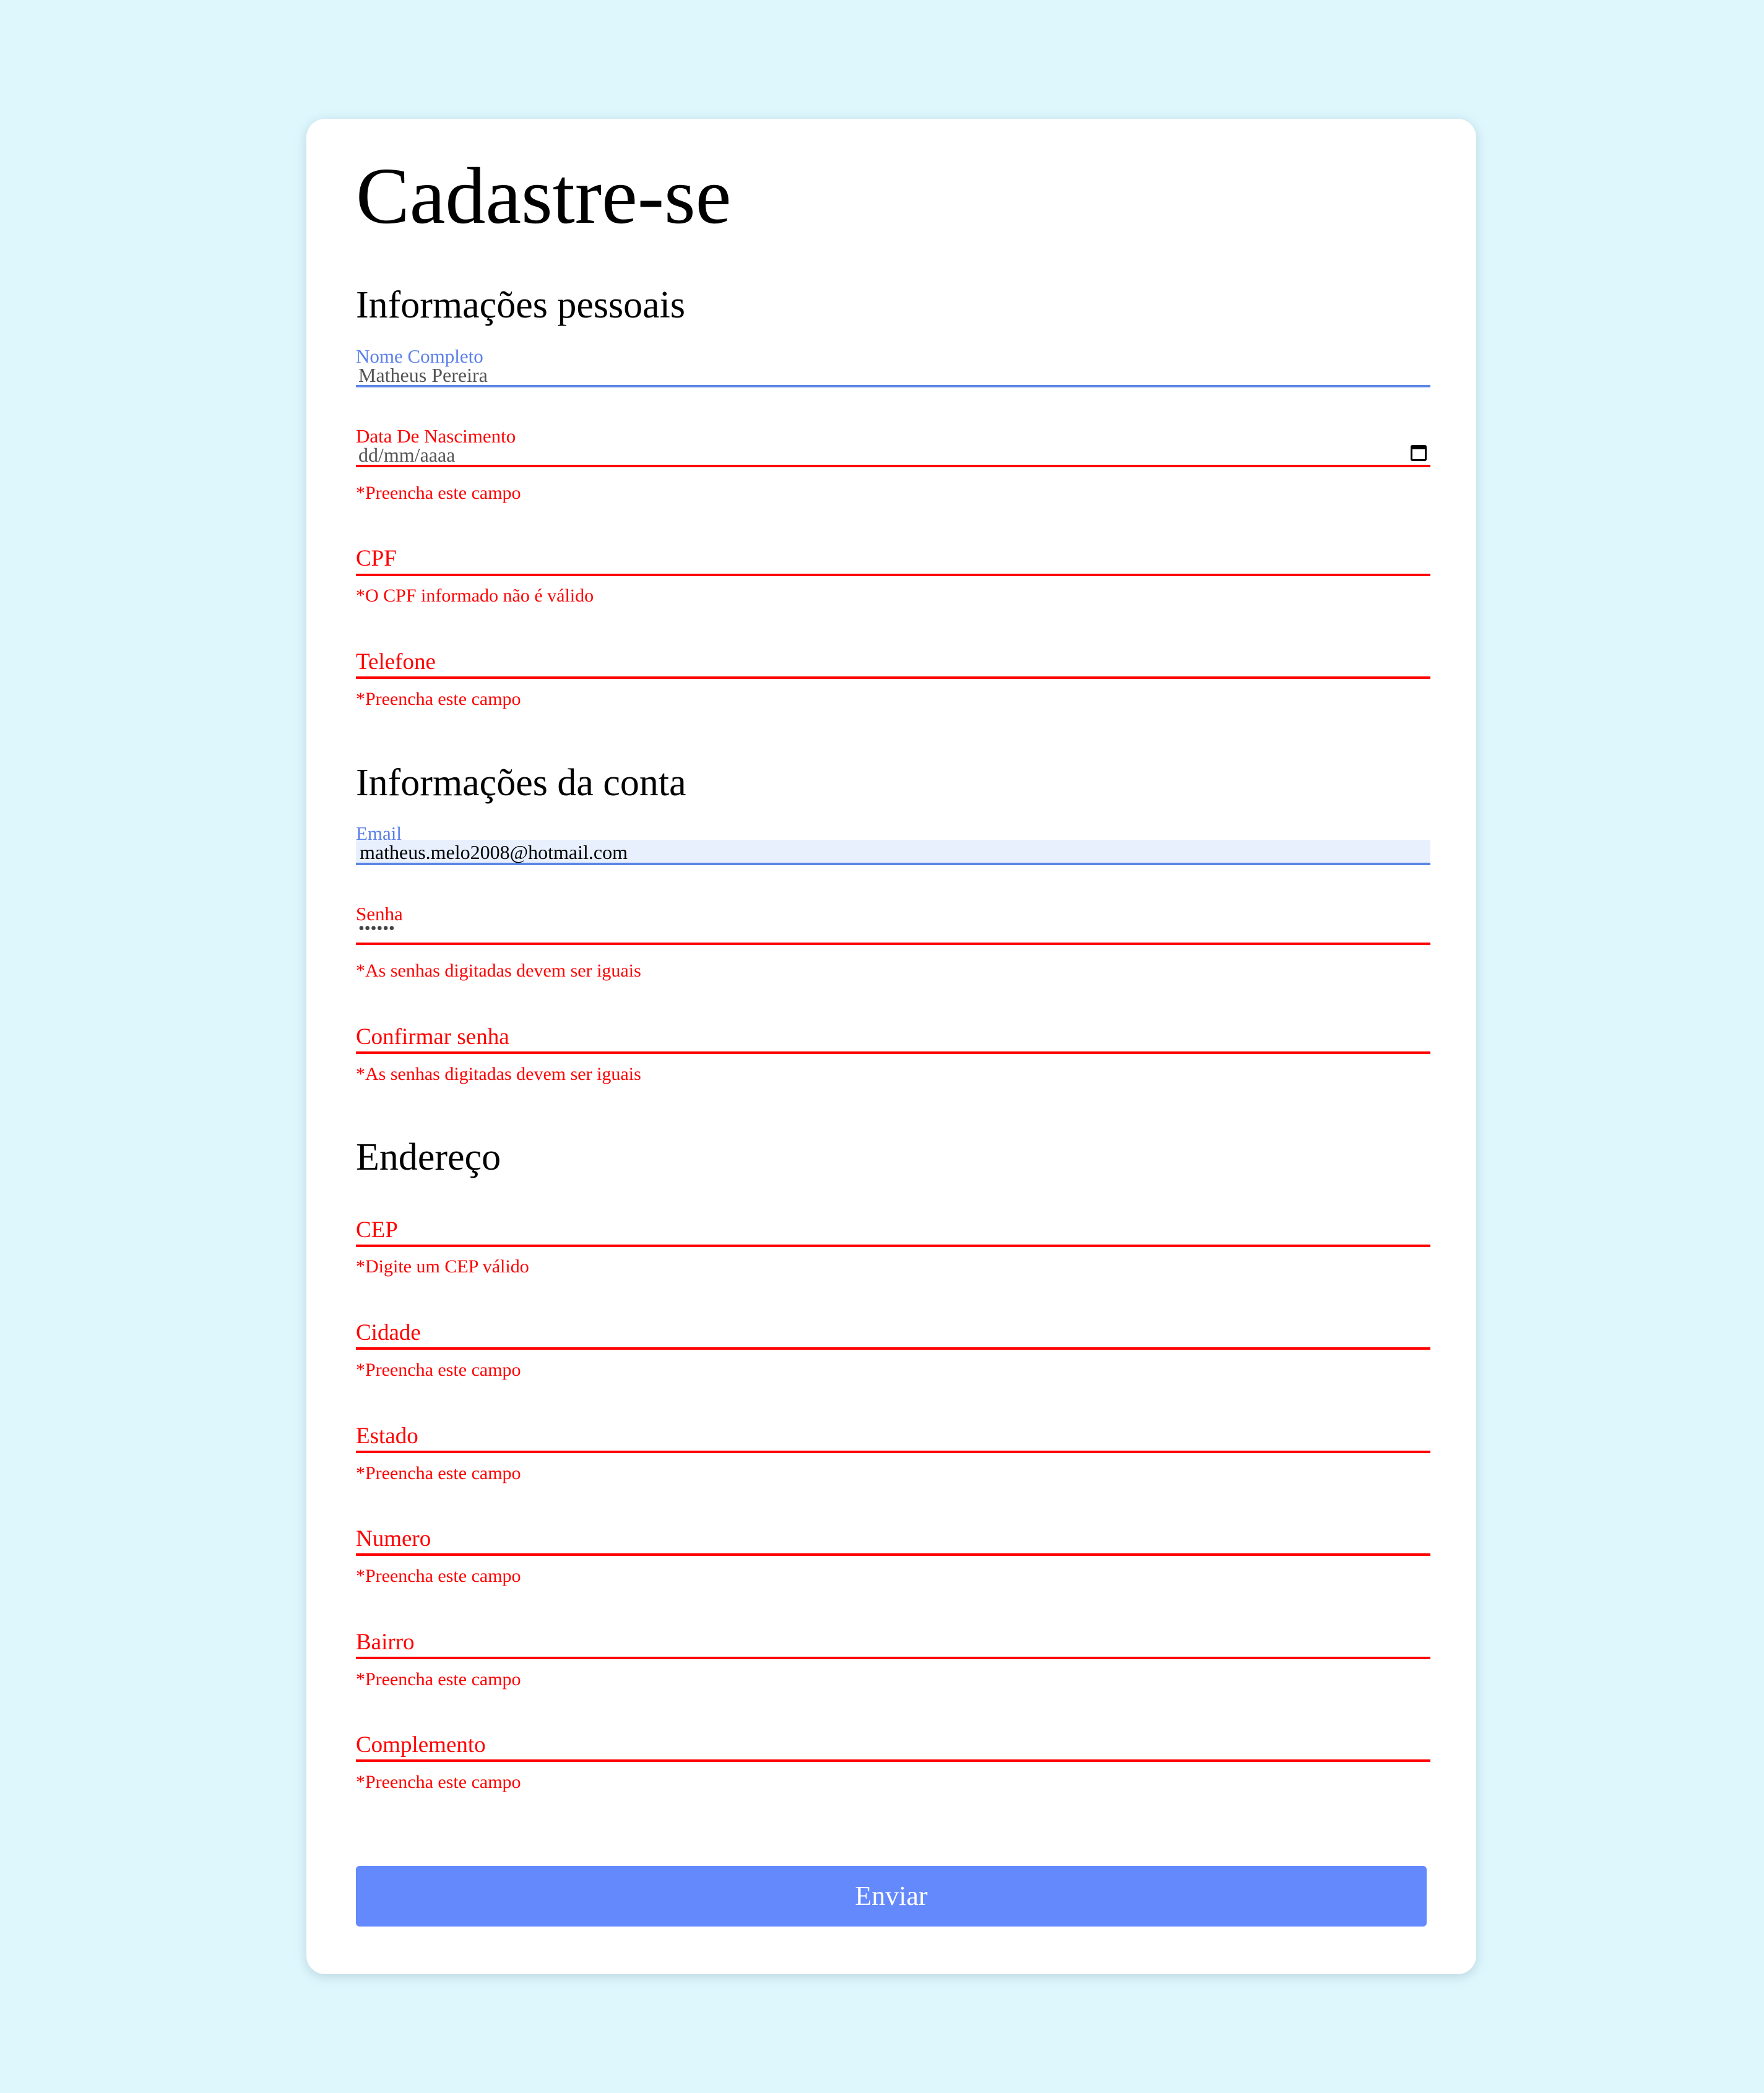  What do you see at coordinates (385, 1642) in the screenshot?
I see `bairro-label: Bairro` at bounding box center [385, 1642].